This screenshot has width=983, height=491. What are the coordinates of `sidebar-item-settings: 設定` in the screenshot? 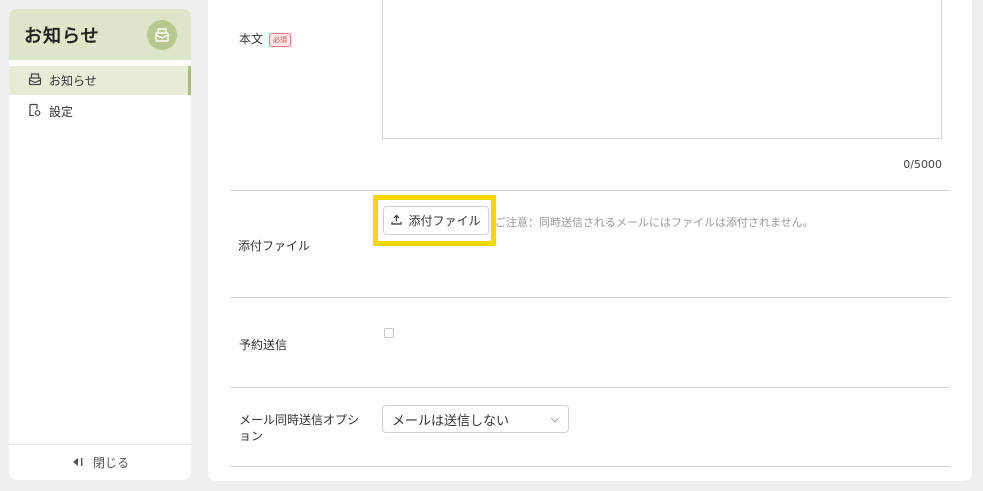 It's located at (100, 111).